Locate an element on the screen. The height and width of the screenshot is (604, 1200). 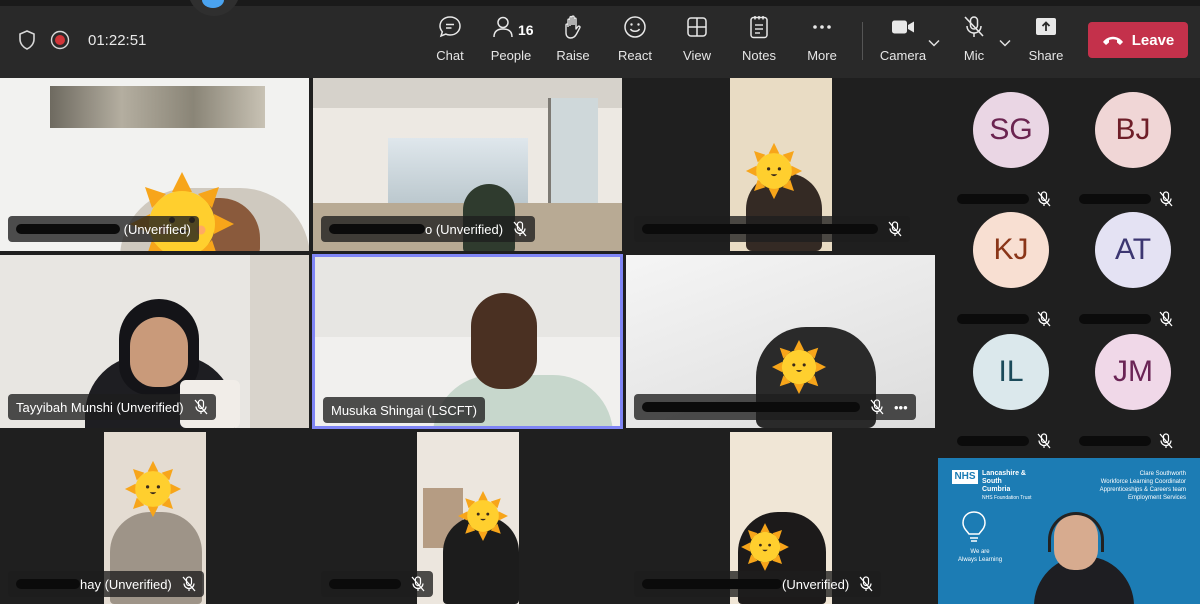
share-label: Share is located at coordinates (1046, 55).